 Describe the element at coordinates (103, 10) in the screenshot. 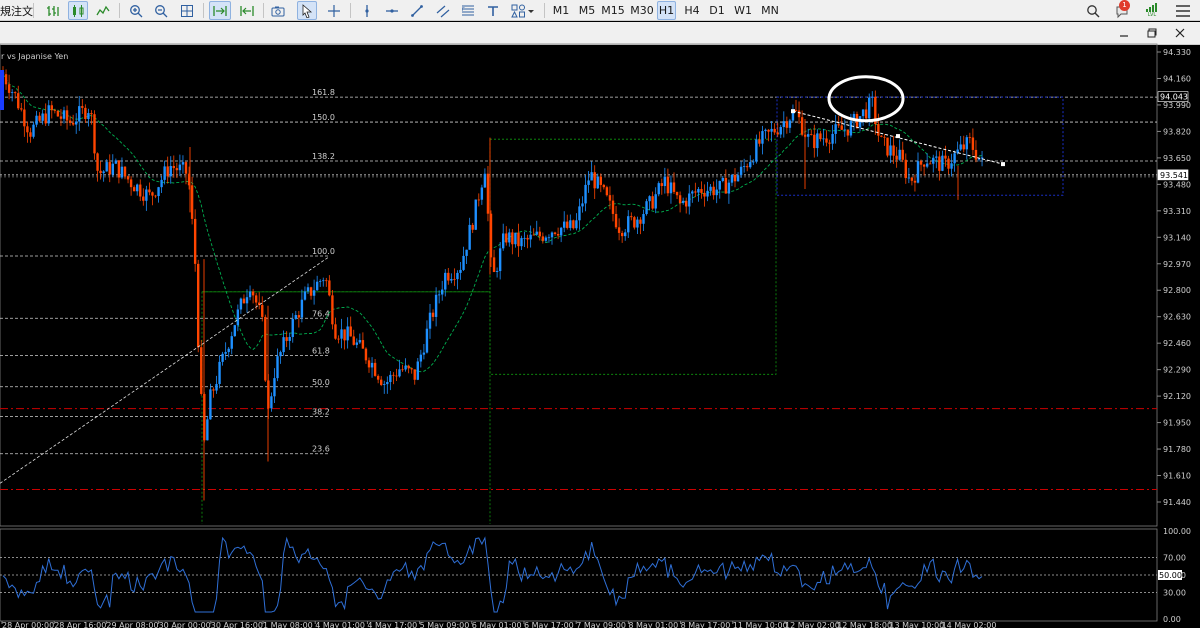

I see `line-chart-icon` at that location.